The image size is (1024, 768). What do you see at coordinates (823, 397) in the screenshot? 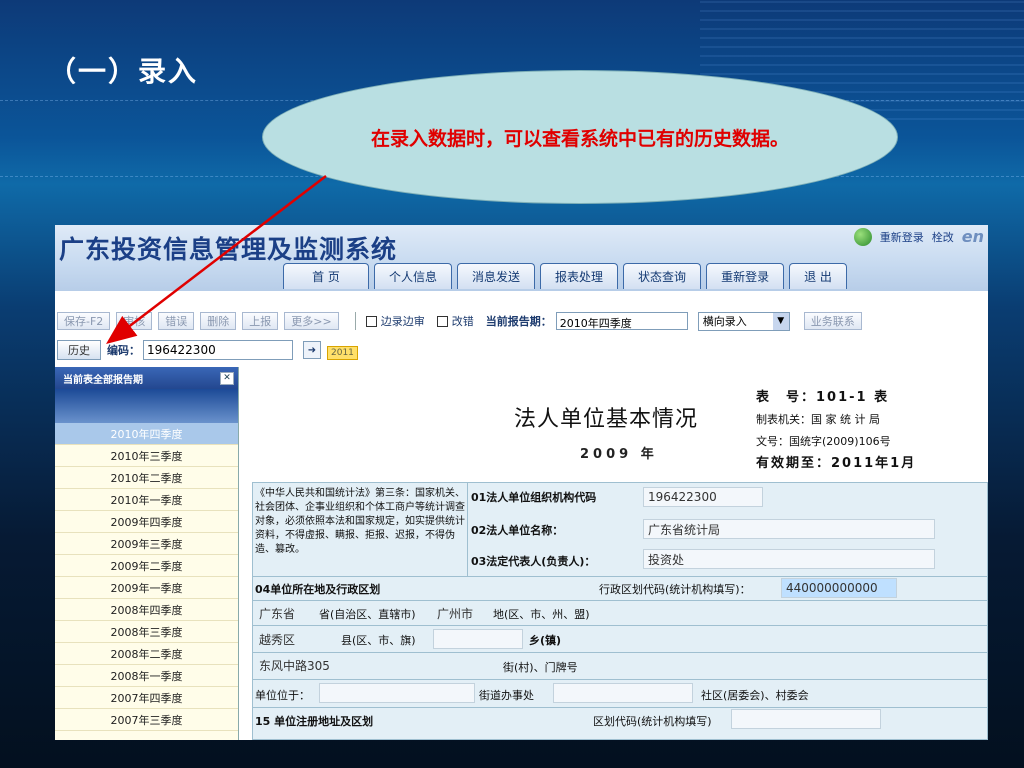
I see `meta-table-no: 表 号：101-1 表` at bounding box center [823, 397].